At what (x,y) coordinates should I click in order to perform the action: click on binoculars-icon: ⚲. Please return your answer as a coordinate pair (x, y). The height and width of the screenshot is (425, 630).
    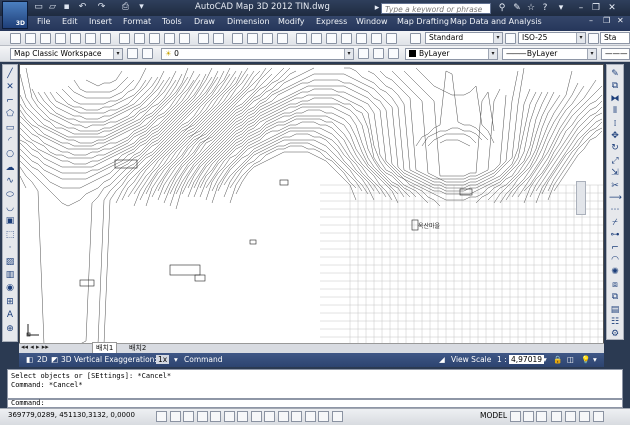
    Looking at the image, I should click on (502, 8).